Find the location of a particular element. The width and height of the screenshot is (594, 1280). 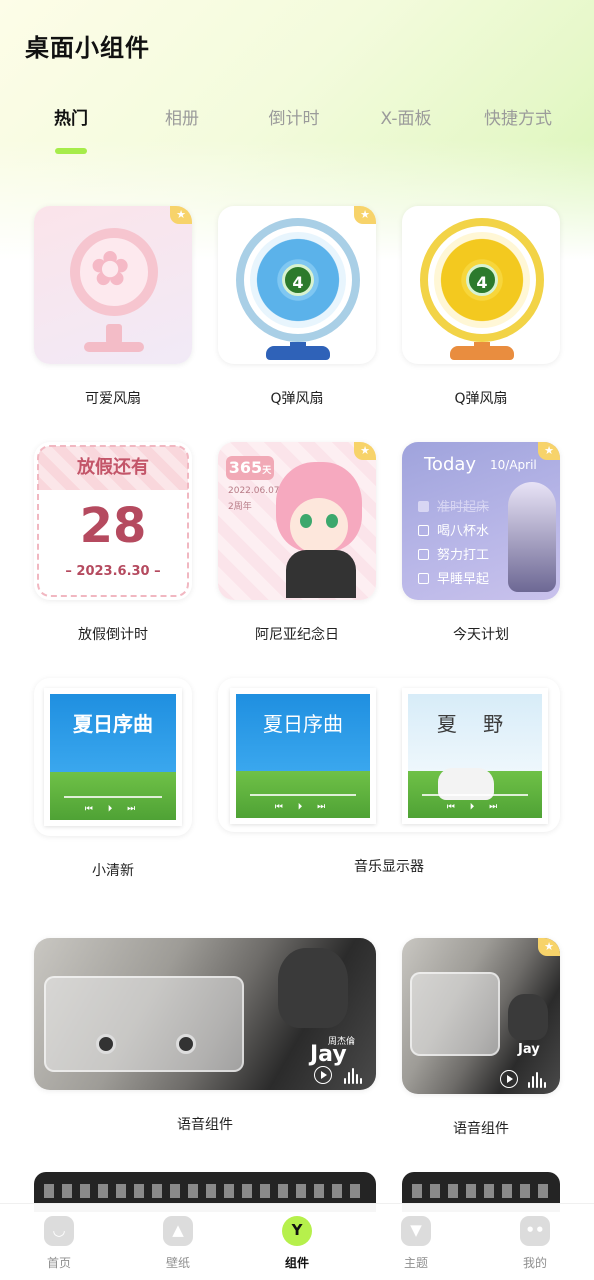

category-tabs: 热门 相册 倒计时 X-面板 快捷方式 is located at coordinates (297, 130).